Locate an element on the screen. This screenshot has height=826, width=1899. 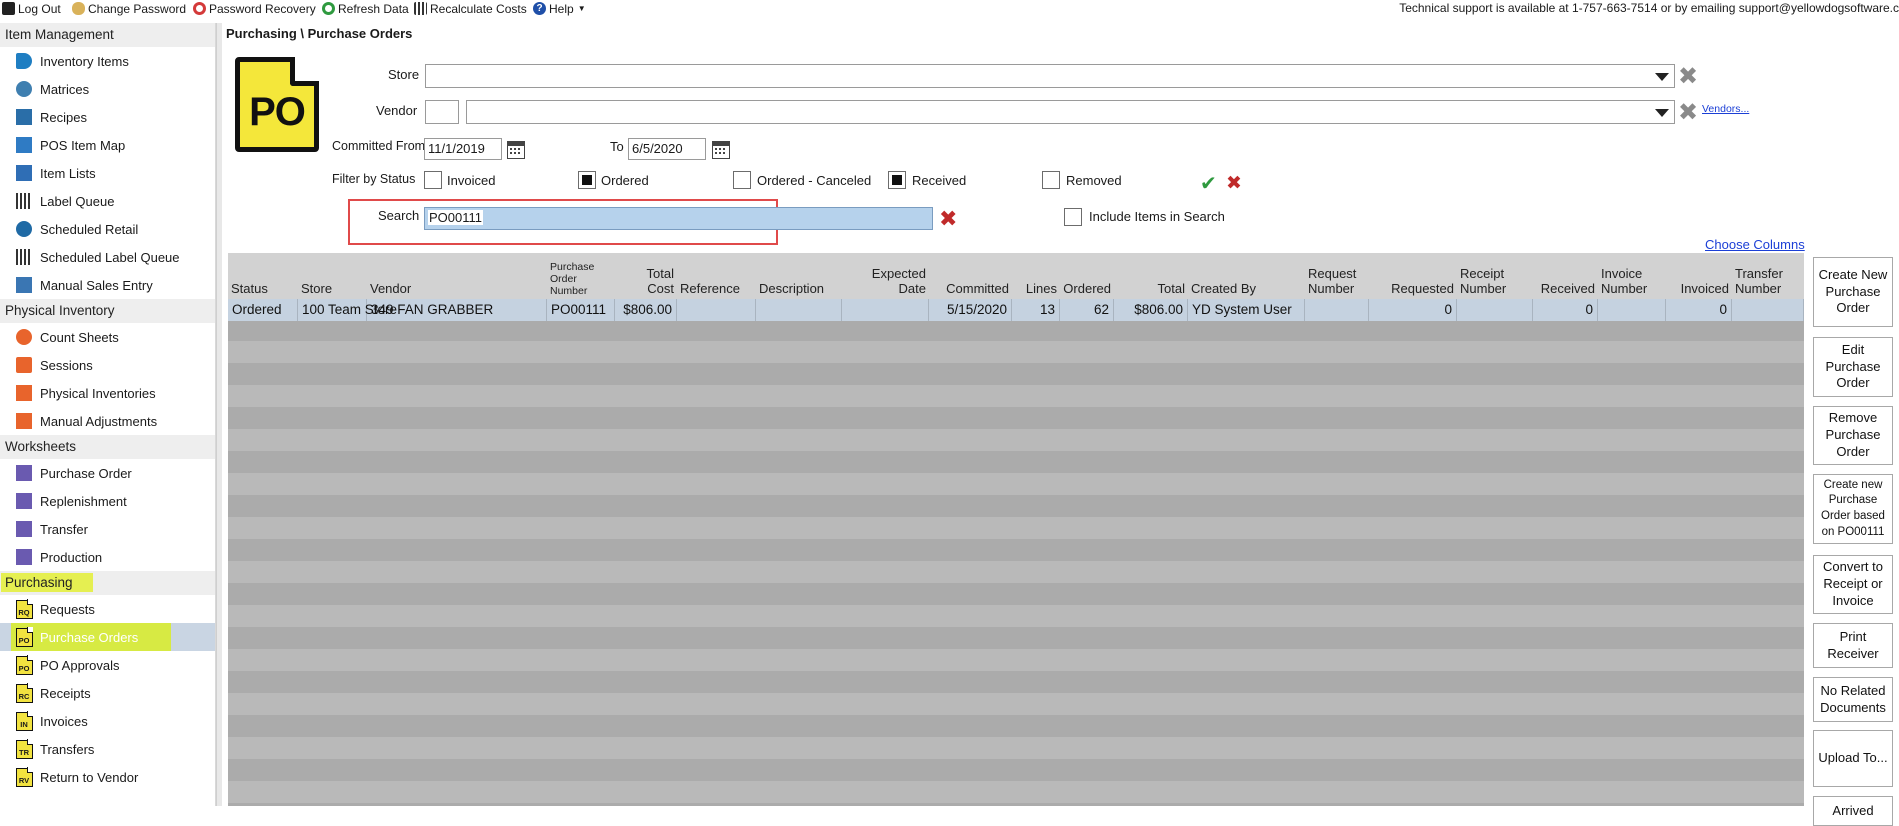
sidebar-item-replenishment: Replenishment is located at coordinates (107, 501).